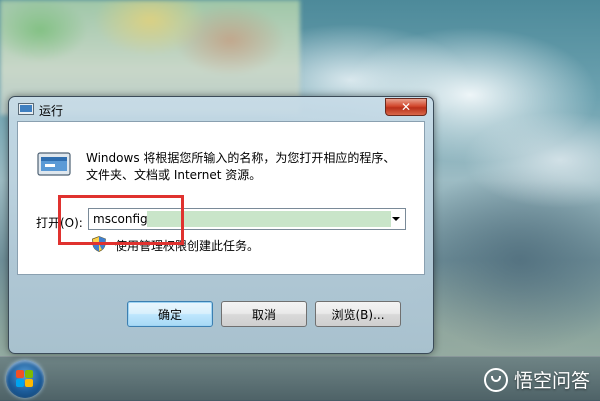 This screenshot has width=600, height=401. I want to click on watermark: 悟空问答, so click(536, 379).